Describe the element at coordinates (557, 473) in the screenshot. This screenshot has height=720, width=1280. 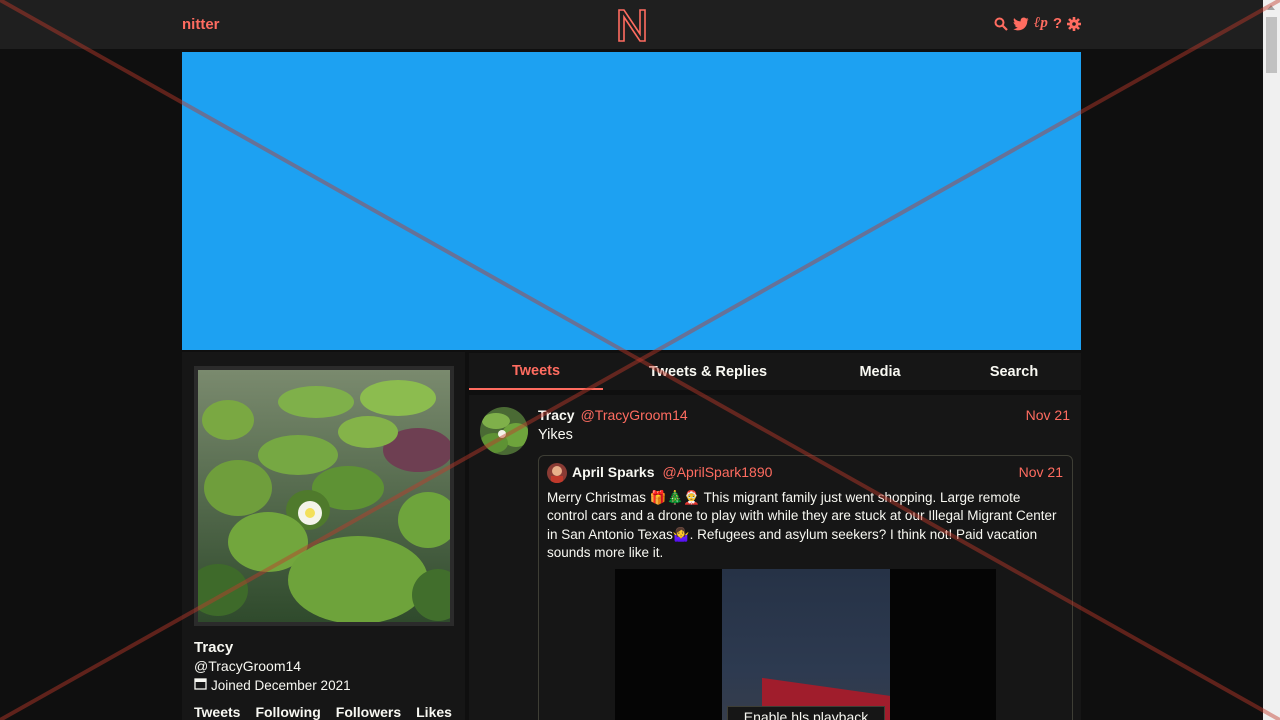
I see `quote-avatar` at that location.